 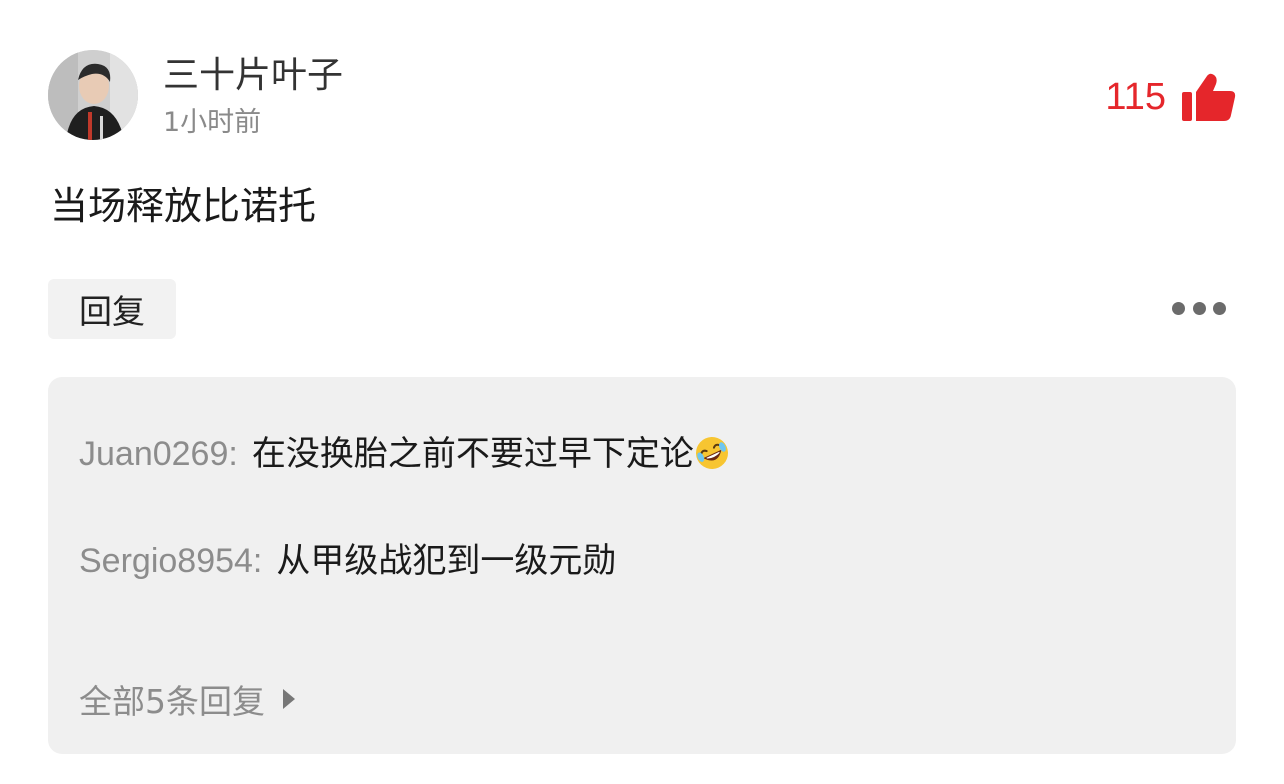 What do you see at coordinates (93, 95) in the screenshot?
I see `avatar` at bounding box center [93, 95].